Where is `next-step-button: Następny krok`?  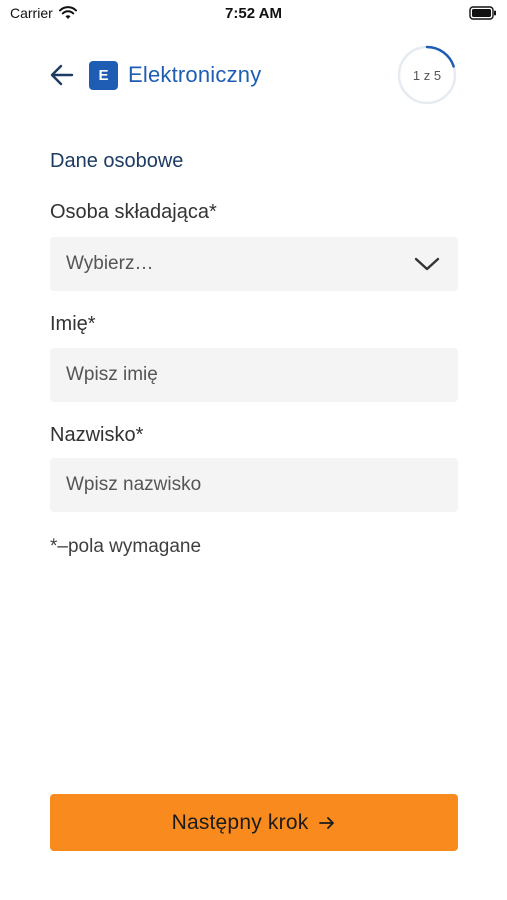 next-step-button: Następny krok is located at coordinates (254, 822).